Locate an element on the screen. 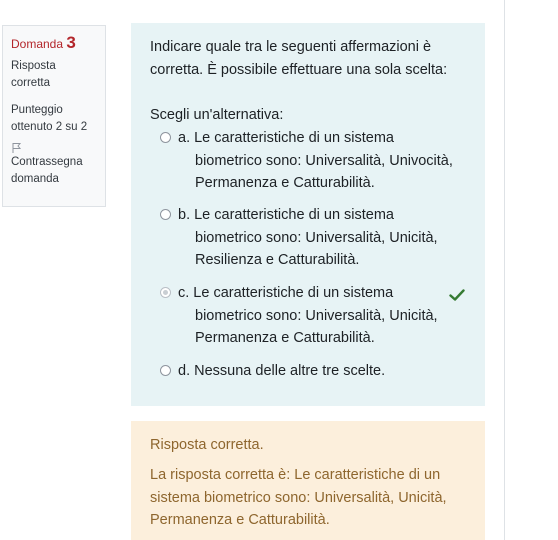 Image resolution: width=558 pixels, height=540 pixels. question-state: Risposta corretta is located at coordinates (33, 74).